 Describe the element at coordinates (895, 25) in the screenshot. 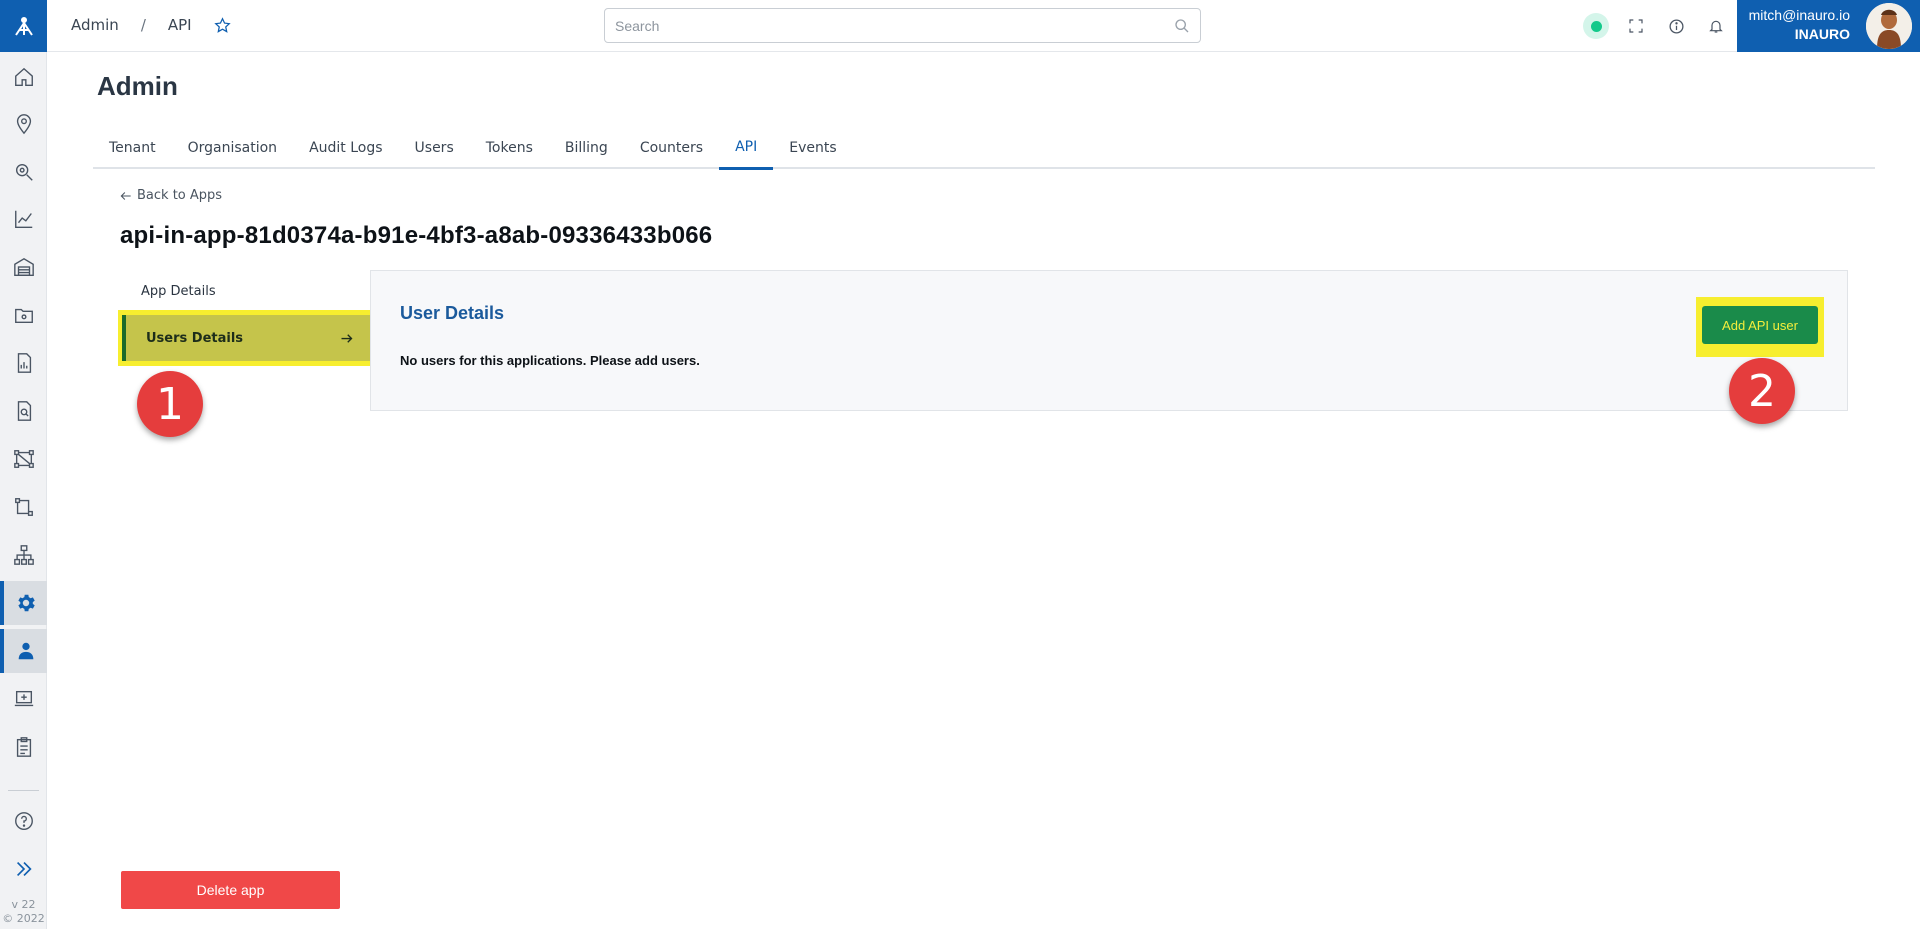

I see `search-input` at that location.